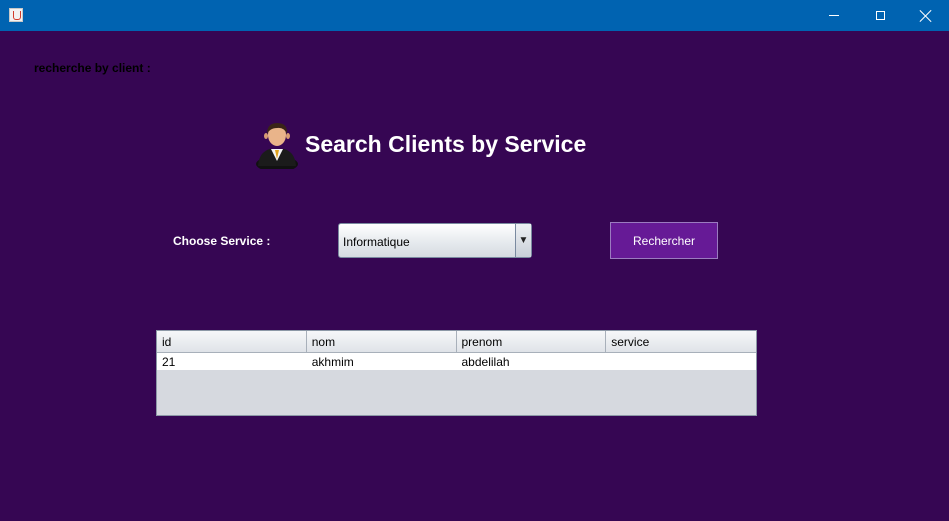 The width and height of the screenshot is (949, 521). What do you see at coordinates (523, 240) in the screenshot?
I see `chevron-down-icon: ▼` at bounding box center [523, 240].